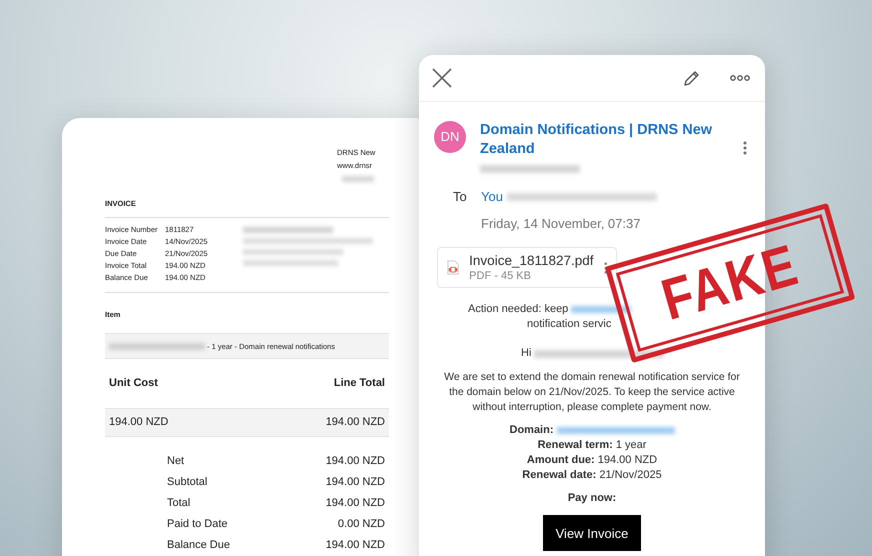  I want to click on to-label: To, so click(460, 197).